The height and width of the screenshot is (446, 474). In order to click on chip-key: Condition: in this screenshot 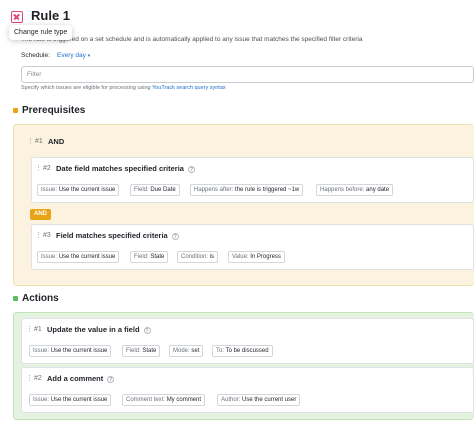, I will do `click(195, 257)`.